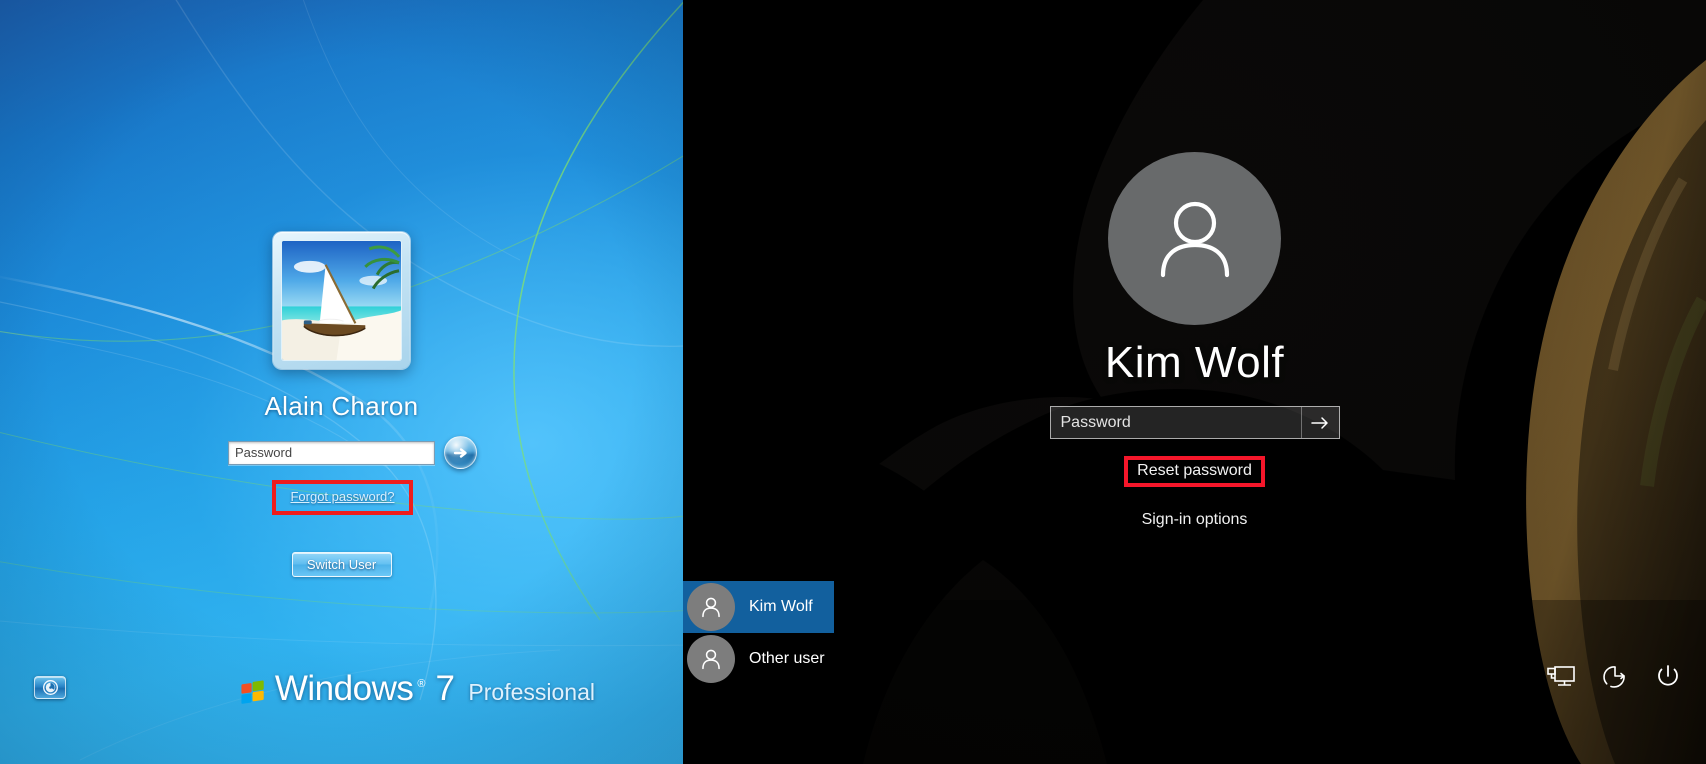 This screenshot has width=1706, height=764. Describe the element at coordinates (344, 688) in the screenshot. I see `brand-windows-label: Windows` at that location.